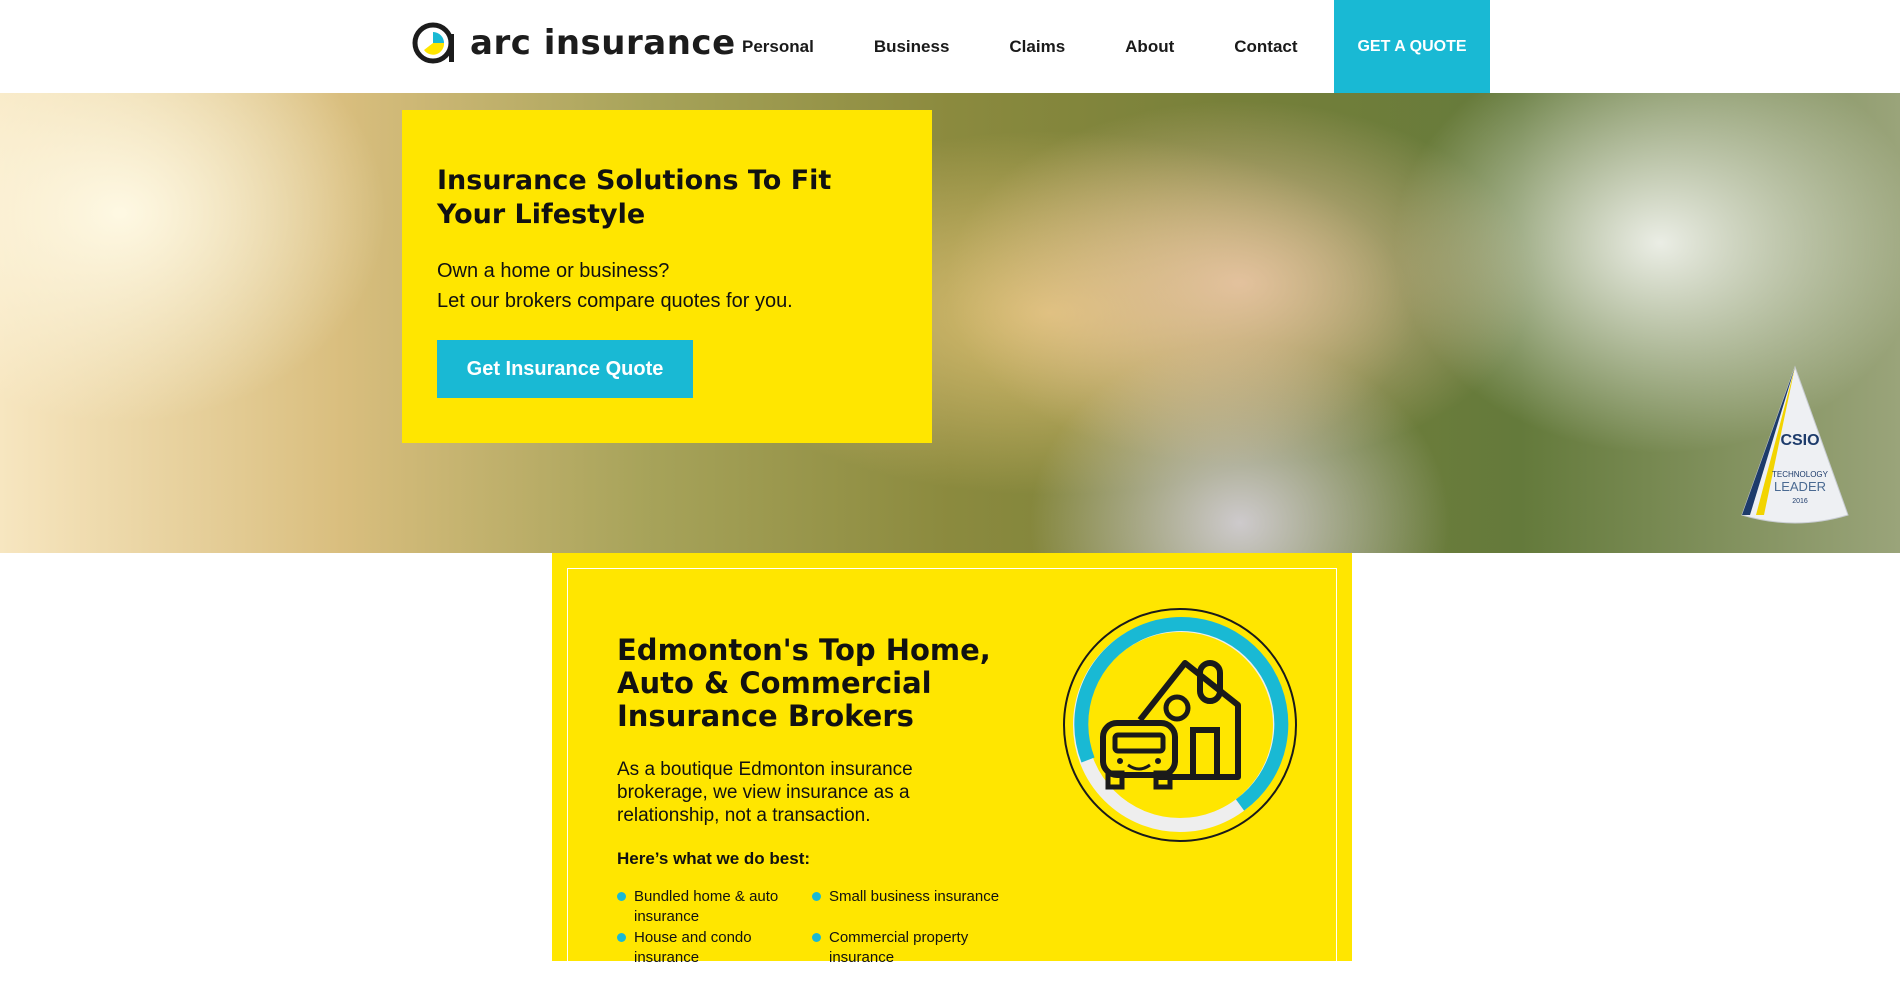  Describe the element at coordinates (433, 43) in the screenshot. I see `arc-logo-icon` at that location.